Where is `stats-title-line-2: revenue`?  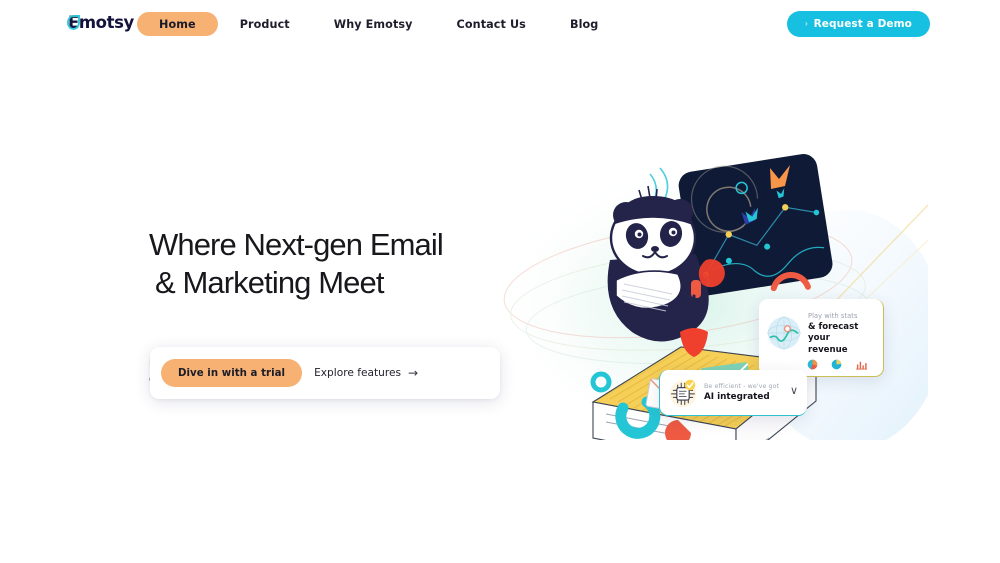
stats-title-line-2: revenue is located at coordinates (828, 349).